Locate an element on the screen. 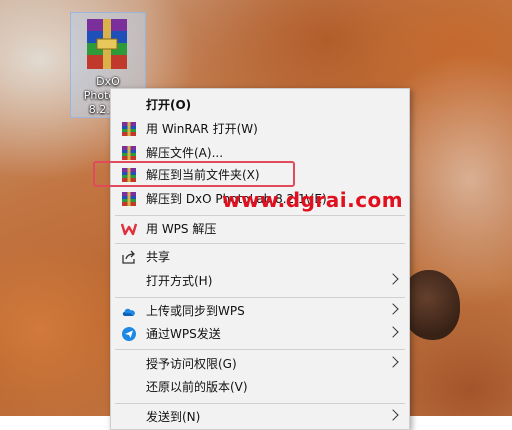 The image size is (512, 430). menu-item-wps-extract: 用 WPS 解压 is located at coordinates (260, 229).